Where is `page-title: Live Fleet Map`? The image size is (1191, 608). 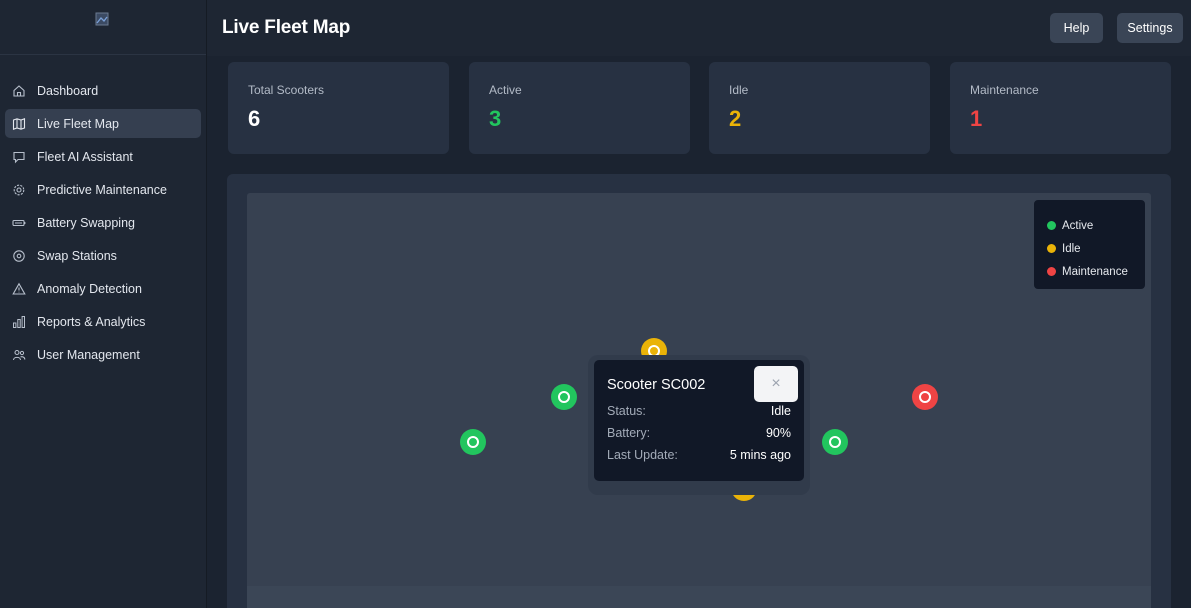
page-title: Live Fleet Map is located at coordinates (286, 27).